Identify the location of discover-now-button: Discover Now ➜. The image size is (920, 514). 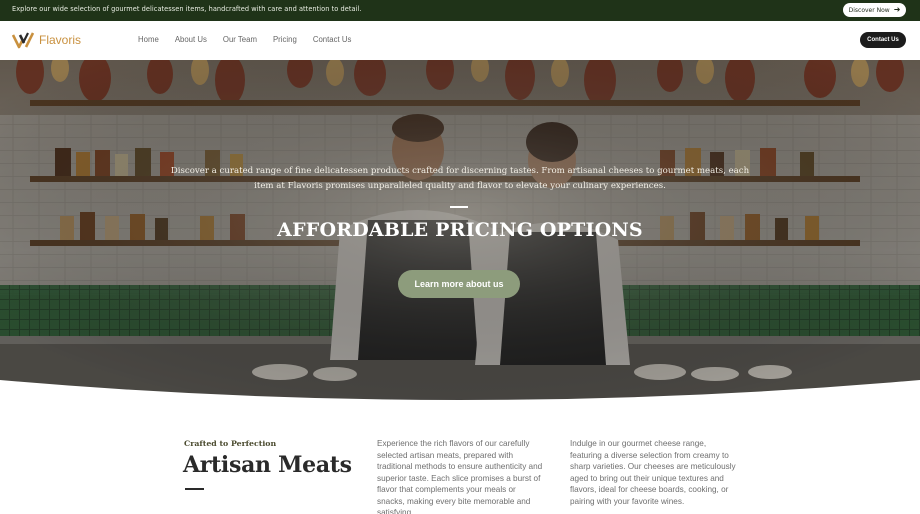
(874, 10).